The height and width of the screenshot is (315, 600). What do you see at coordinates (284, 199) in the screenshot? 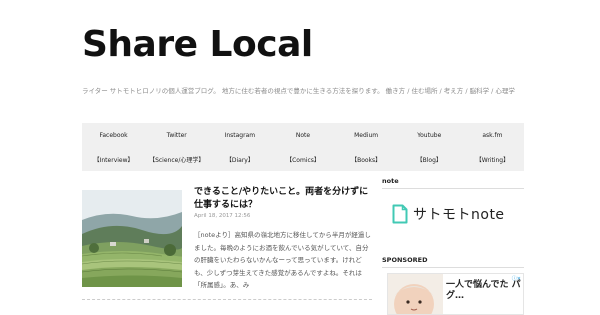
I see `post-title: できること/やりたいこと。両者を分けずに仕事するには？` at bounding box center [284, 199].